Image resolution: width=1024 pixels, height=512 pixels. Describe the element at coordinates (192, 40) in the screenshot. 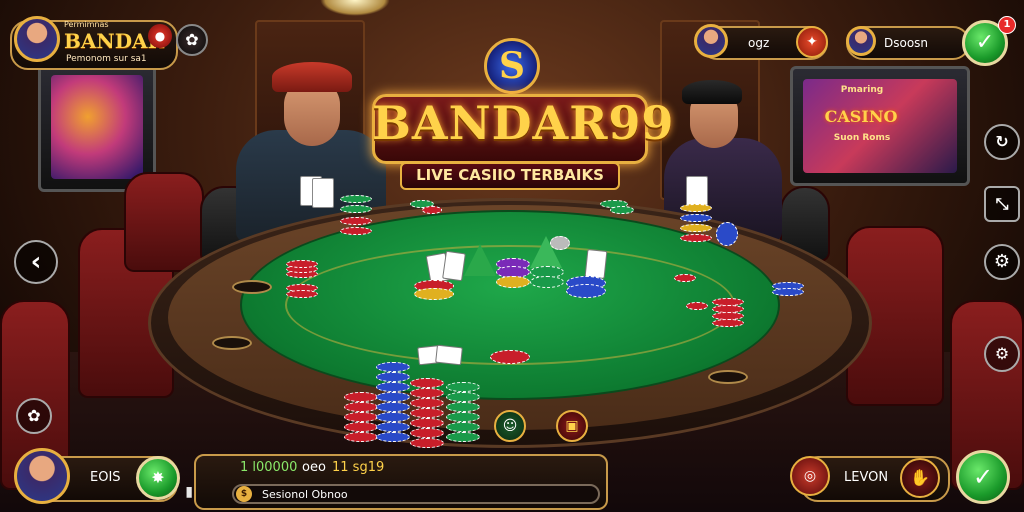

I see `settings-icon: ✿` at that location.